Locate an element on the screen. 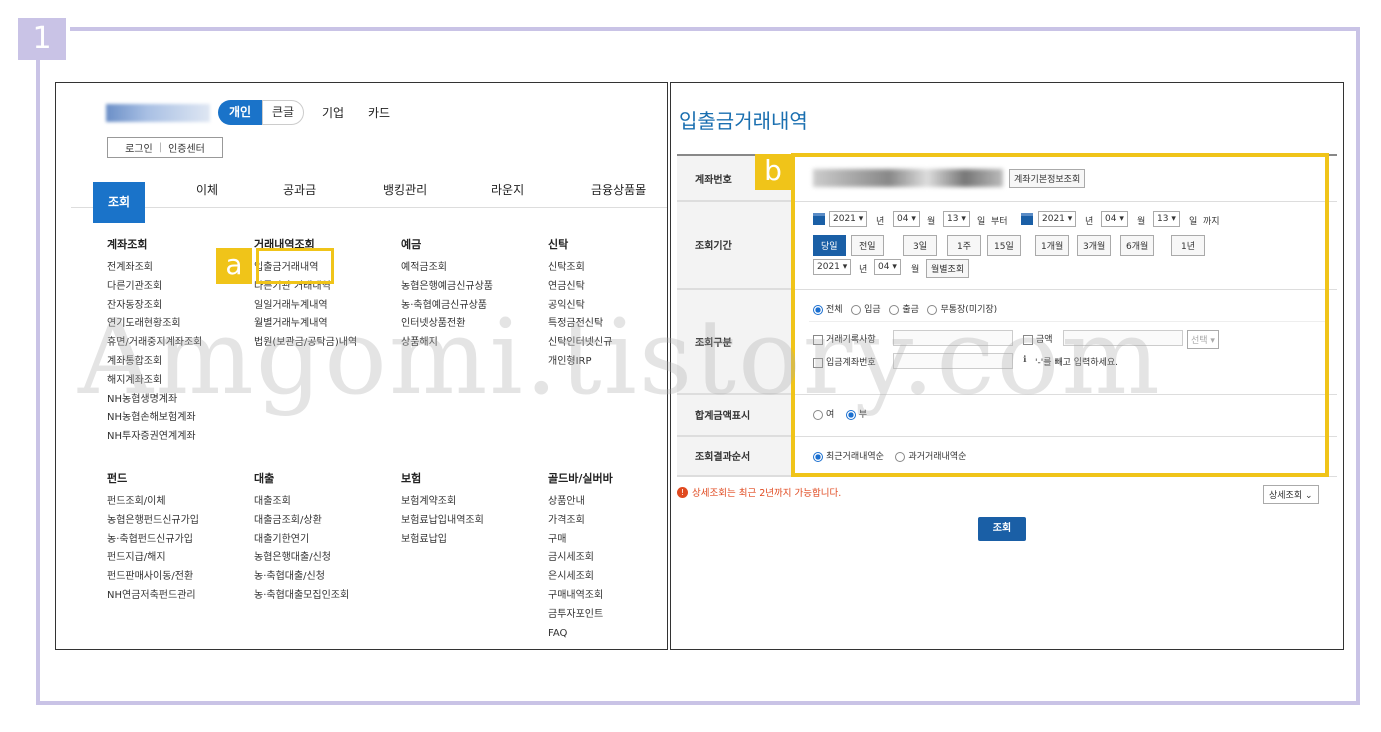 Image resolution: width=1381 pixels, height=732 pixels. column-heading: 보험 is located at coordinates (411, 478).